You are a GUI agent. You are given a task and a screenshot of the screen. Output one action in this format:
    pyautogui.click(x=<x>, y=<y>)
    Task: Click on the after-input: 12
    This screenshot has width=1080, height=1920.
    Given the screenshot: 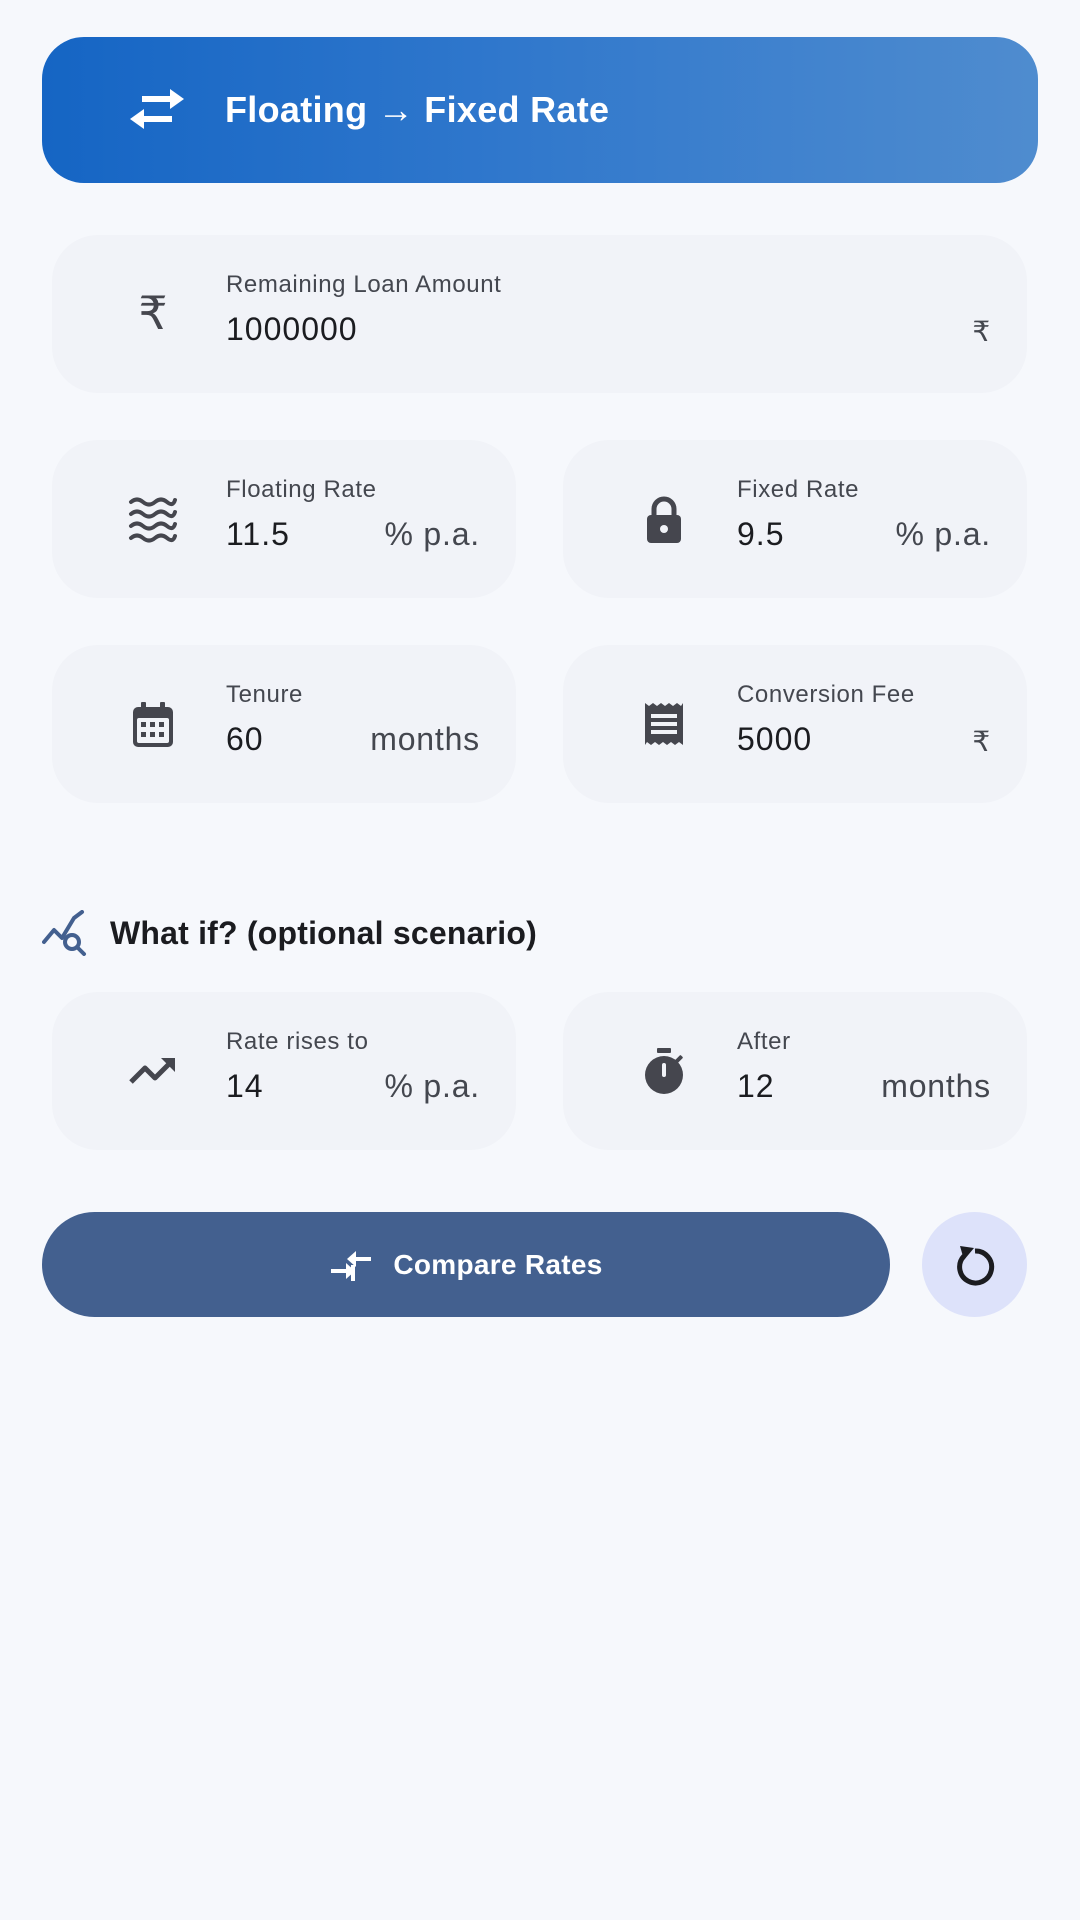 What is the action you would take?
    pyautogui.click(x=756, y=1086)
    